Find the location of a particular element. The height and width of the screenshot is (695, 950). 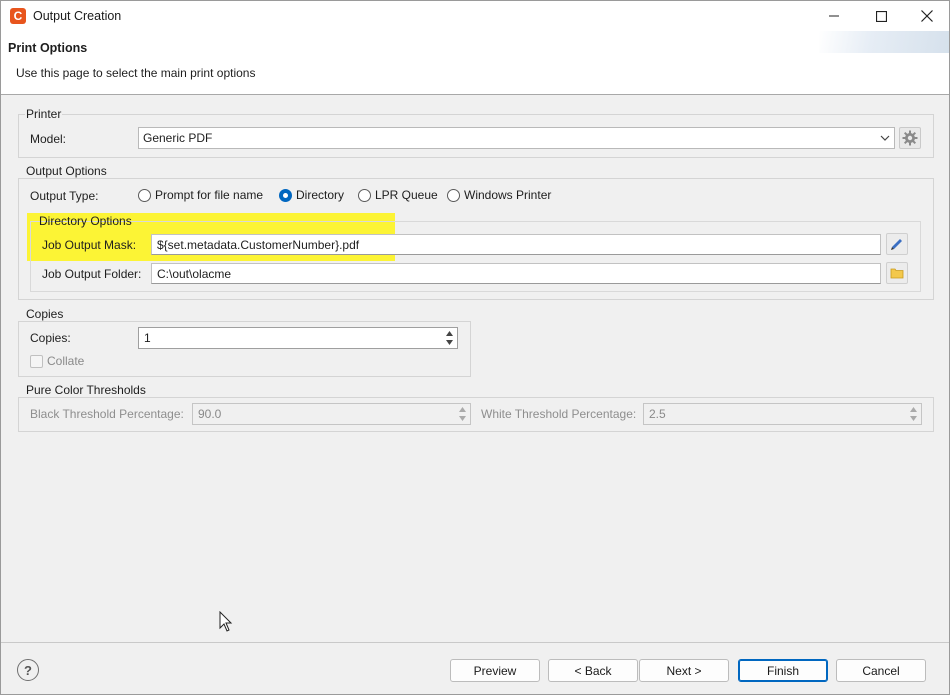

header-decoration is located at coordinates (884, 42).